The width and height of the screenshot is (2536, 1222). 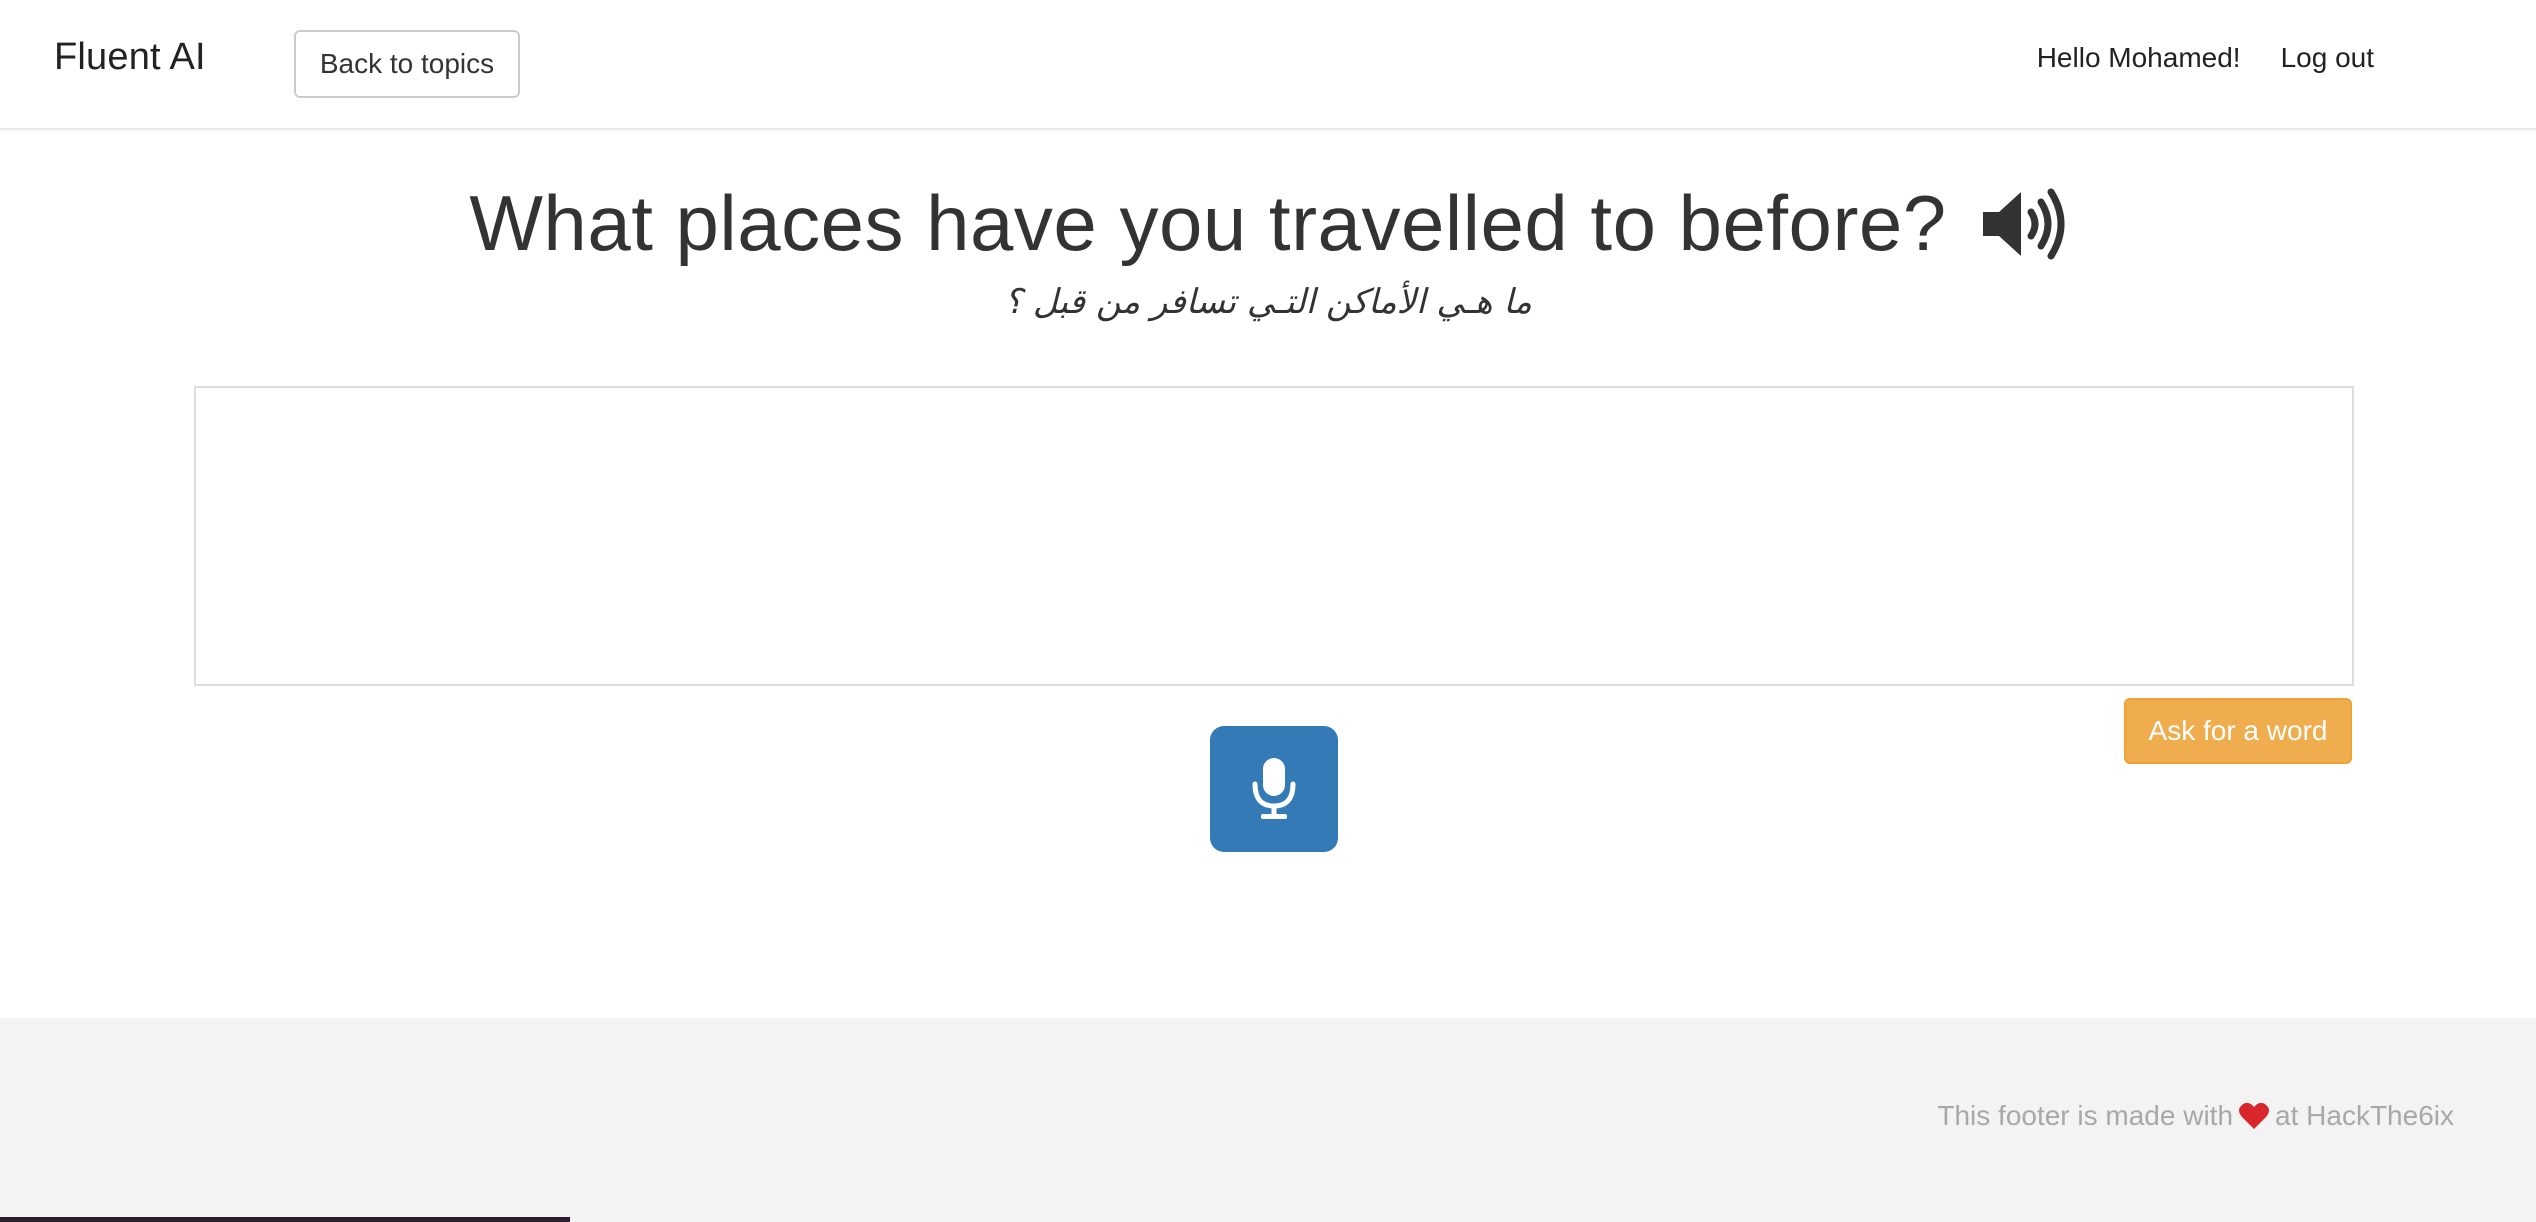 I want to click on footer-credit: This footer is made with at HackThe6ix, so click(x=2195, y=1116).